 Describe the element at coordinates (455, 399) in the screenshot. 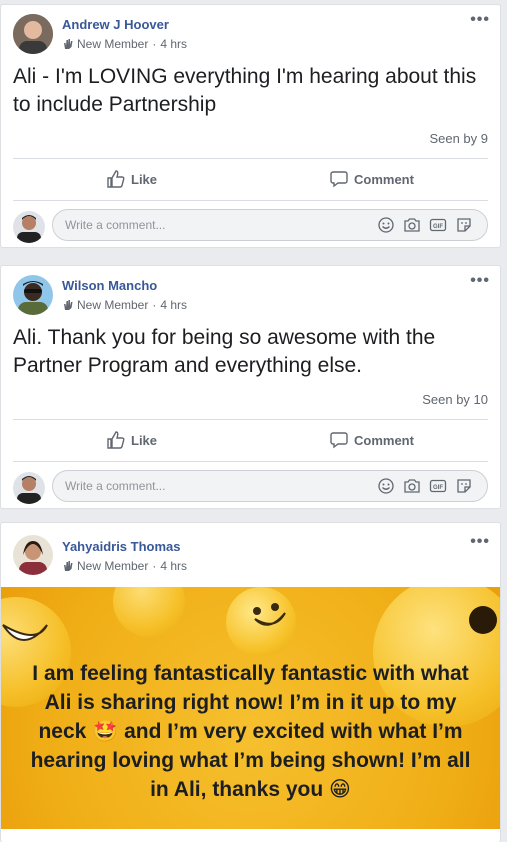

I see `seen-count: Seen by 10` at that location.